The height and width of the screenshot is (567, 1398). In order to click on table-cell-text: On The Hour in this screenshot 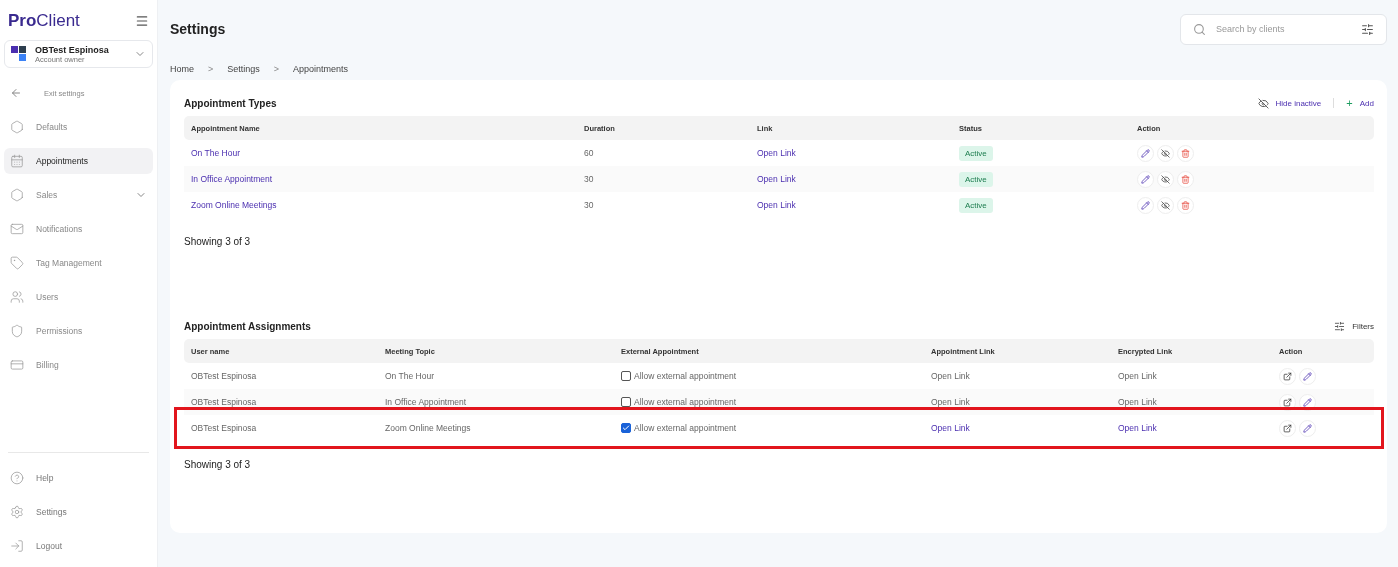, I will do `click(410, 376)`.